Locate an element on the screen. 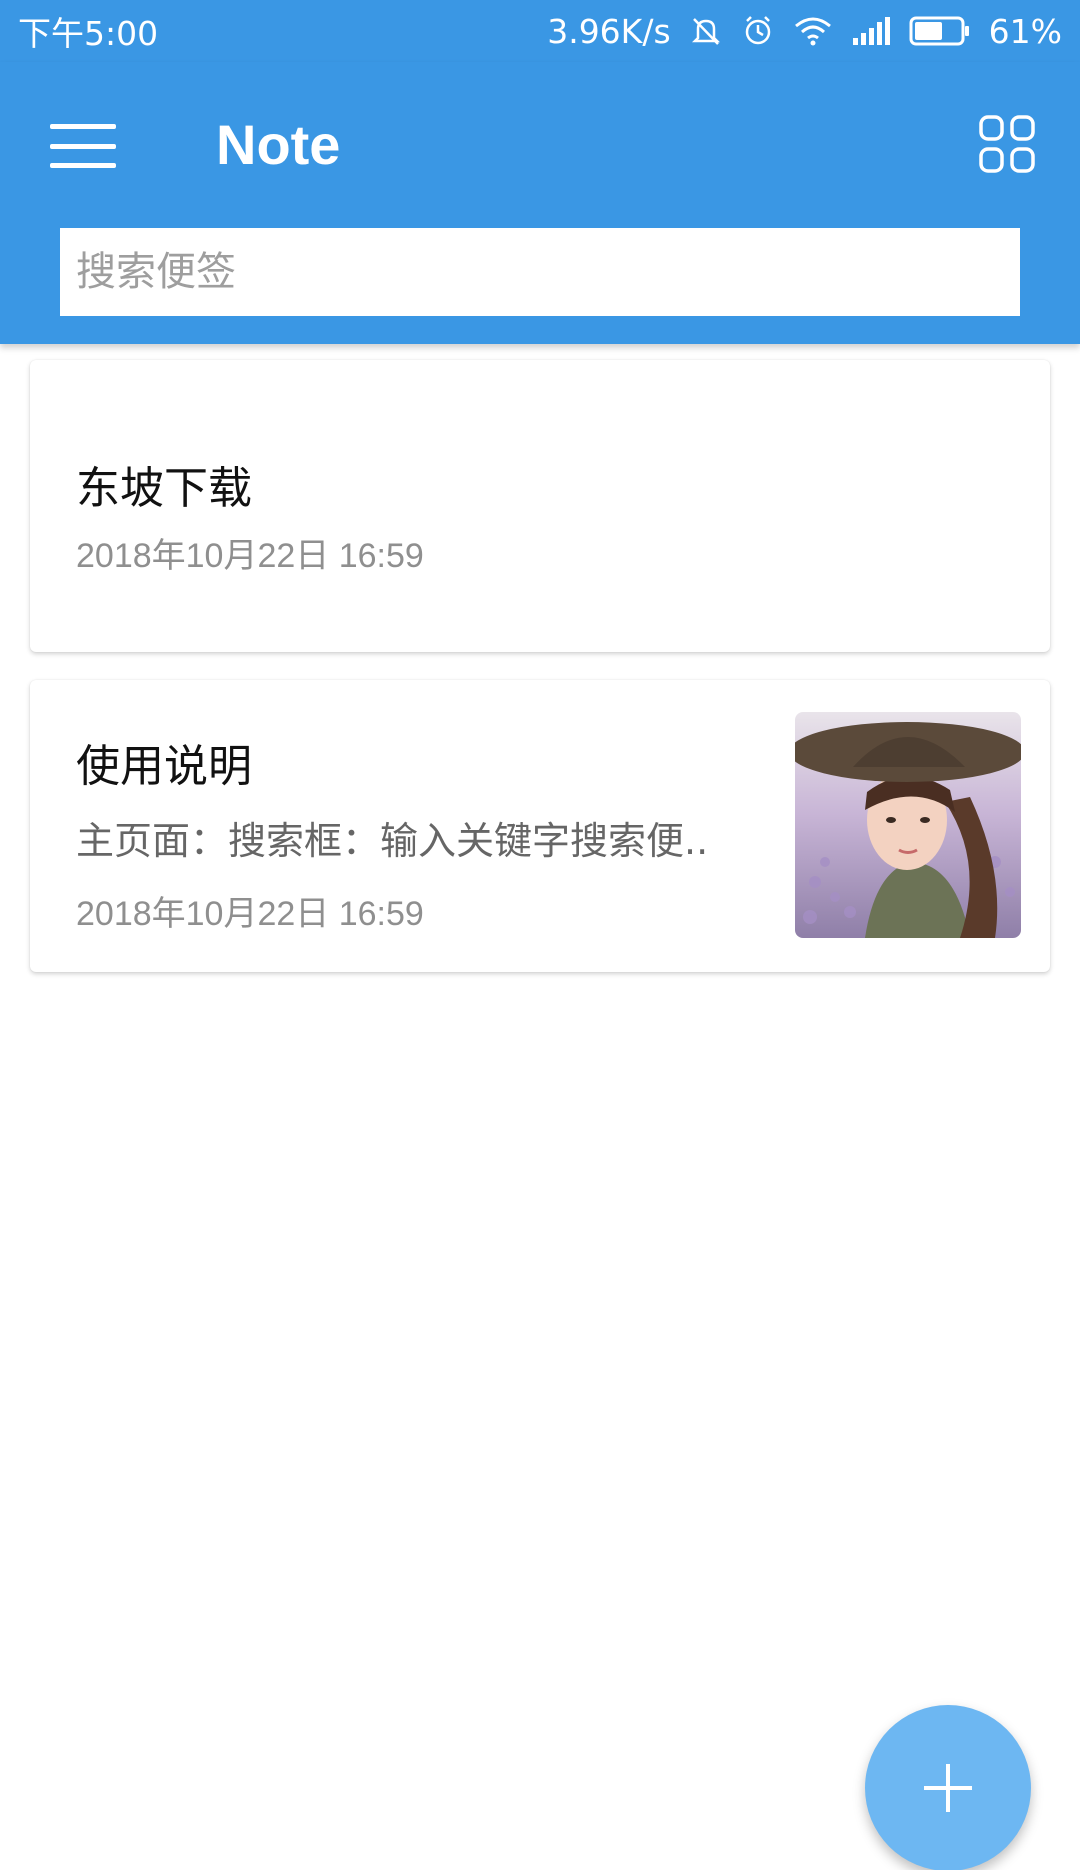 The height and width of the screenshot is (1870, 1080). bell-off-icon is located at coordinates (706, 31).